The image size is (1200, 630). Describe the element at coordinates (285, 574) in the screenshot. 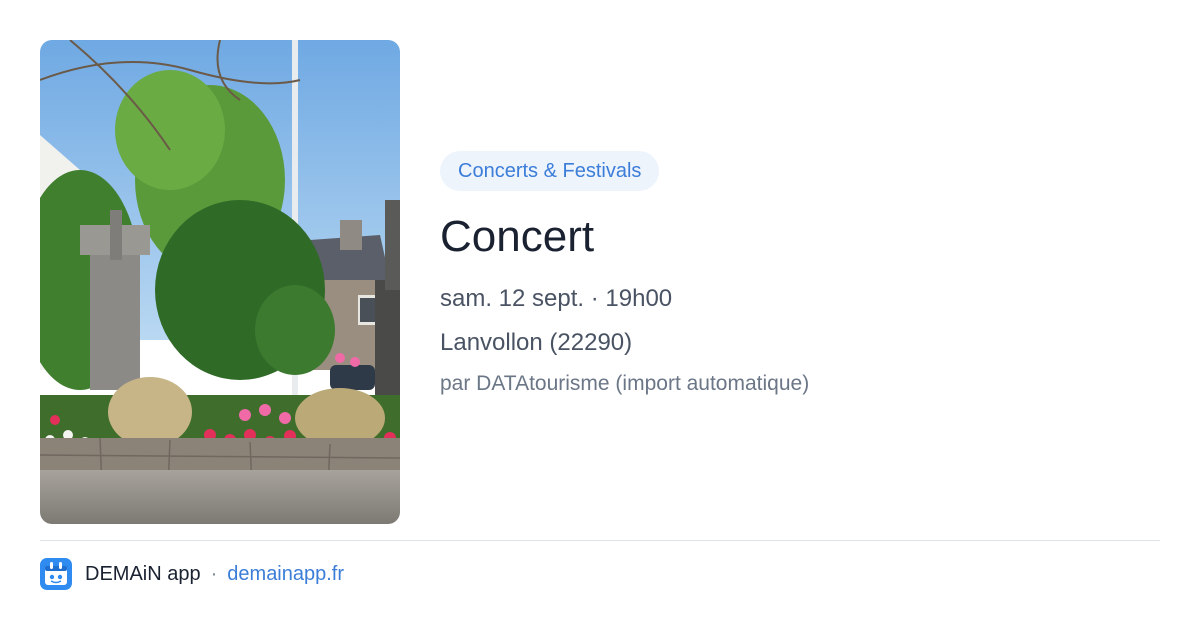

I see `app-website-link: demainapp.fr` at that location.